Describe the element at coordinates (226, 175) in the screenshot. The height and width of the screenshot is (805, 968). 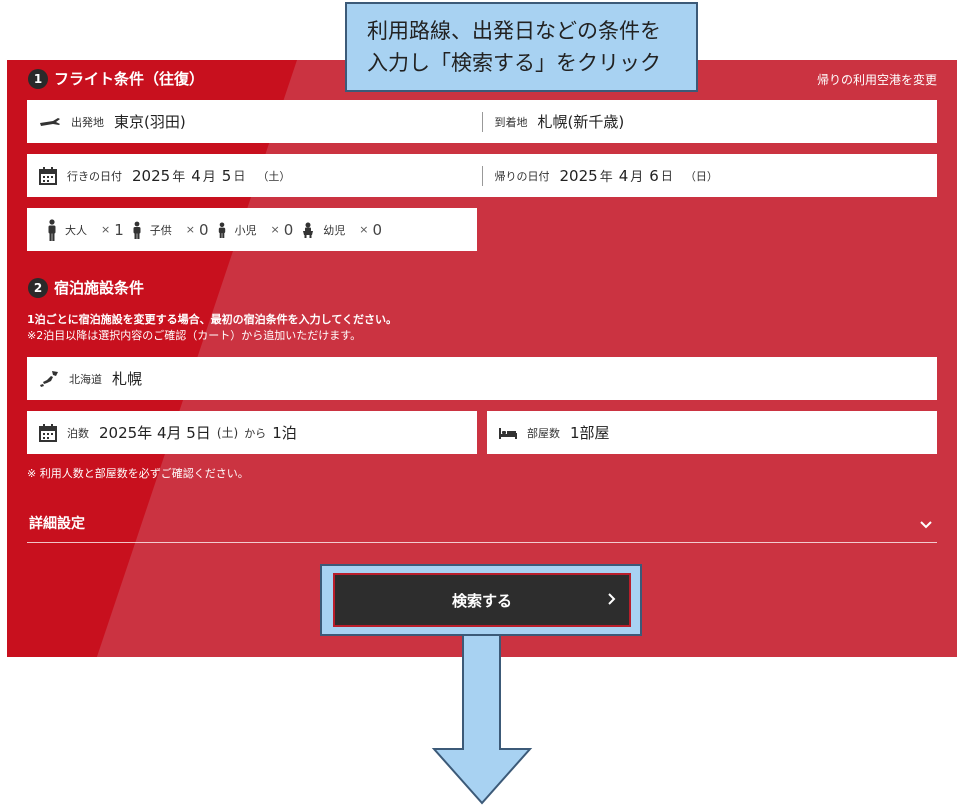
I see `outbound-day: 5` at that location.